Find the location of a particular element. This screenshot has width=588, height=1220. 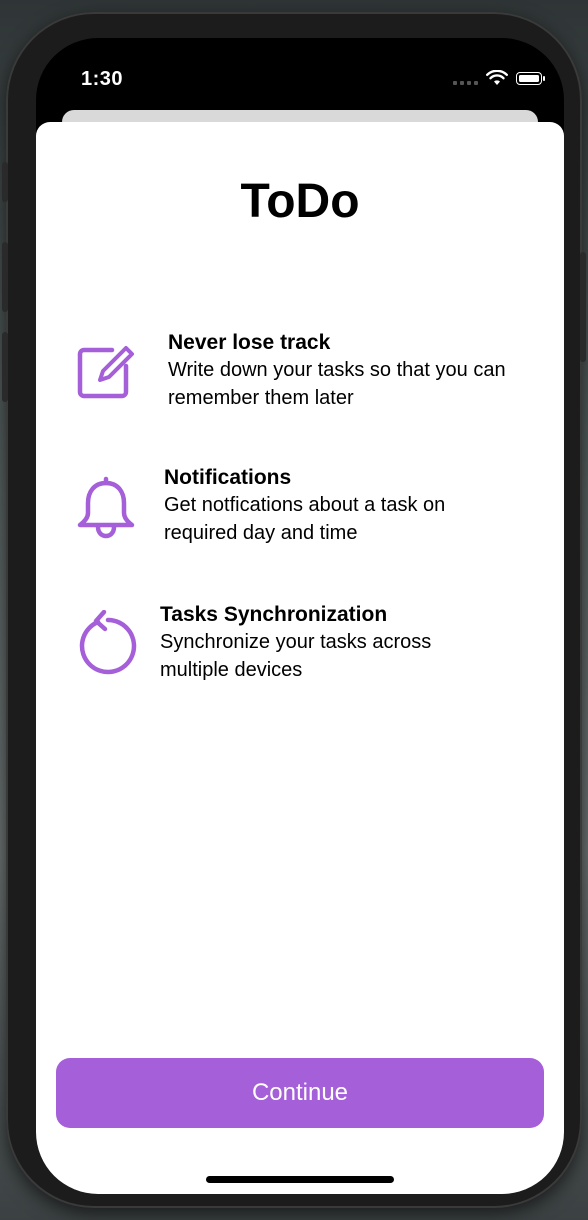

wifi-icon is located at coordinates (497, 77).